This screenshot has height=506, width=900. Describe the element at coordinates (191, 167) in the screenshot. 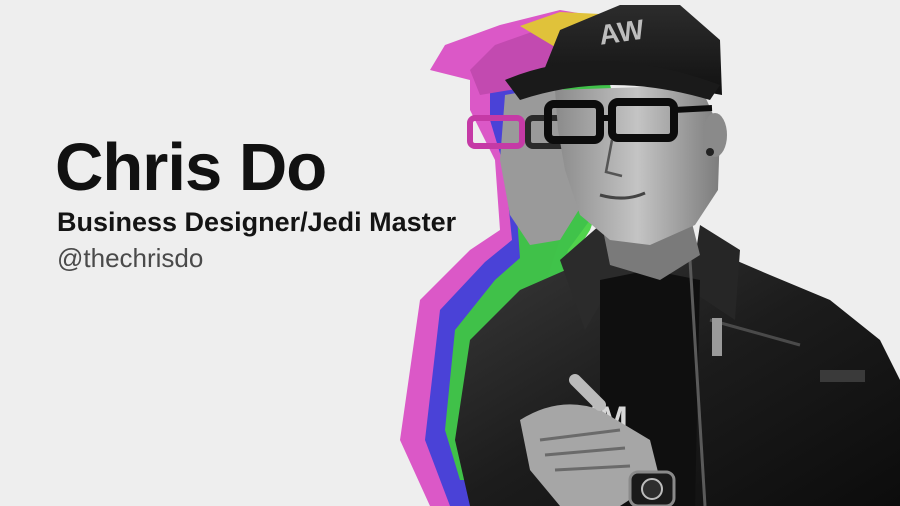

I see `person-name: Chris Do` at that location.